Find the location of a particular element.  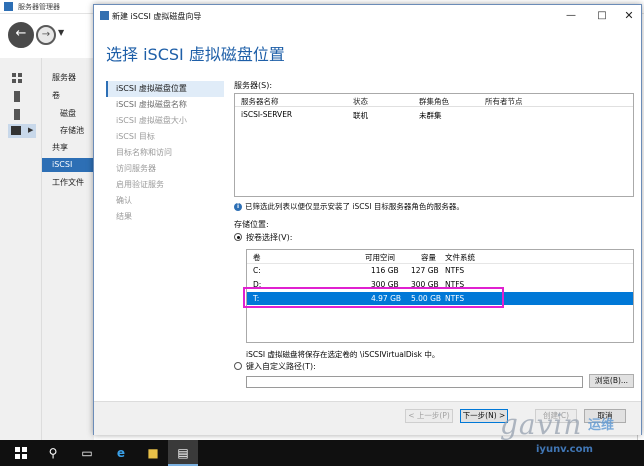

server-name-cell: iSCSI-SERVER is located at coordinates (267, 114).